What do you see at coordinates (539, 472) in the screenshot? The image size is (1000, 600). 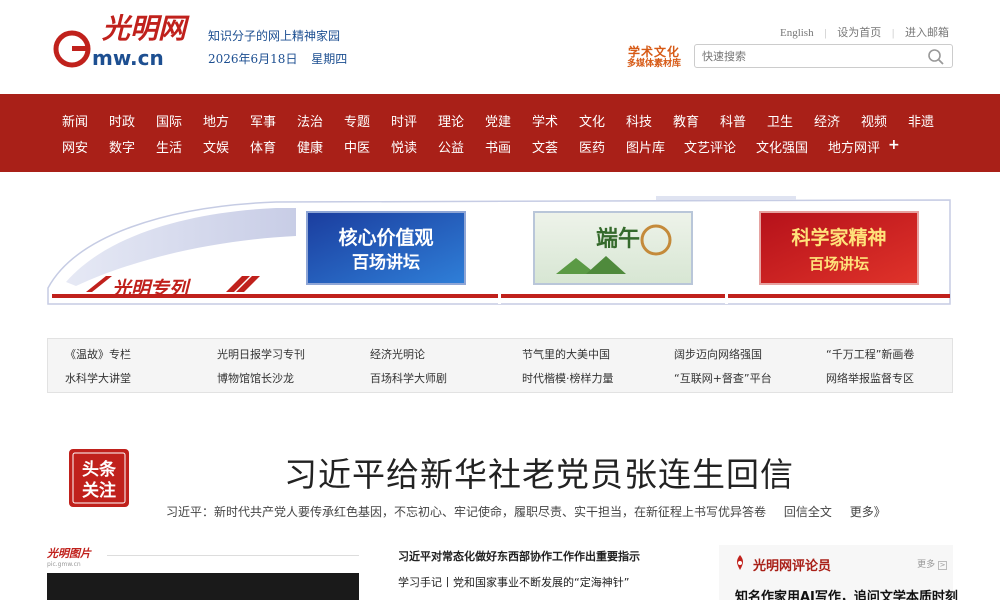 I see `headline-title: 习近平给新华社老党员张连生回信` at bounding box center [539, 472].